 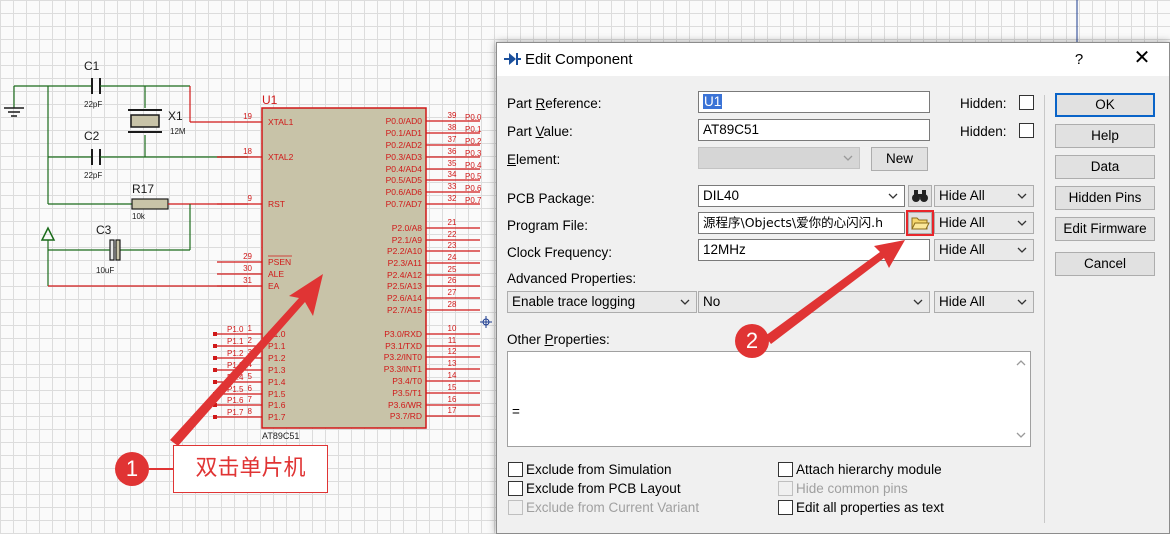 What do you see at coordinates (1105, 167) in the screenshot?
I see `data-button: Data` at bounding box center [1105, 167].